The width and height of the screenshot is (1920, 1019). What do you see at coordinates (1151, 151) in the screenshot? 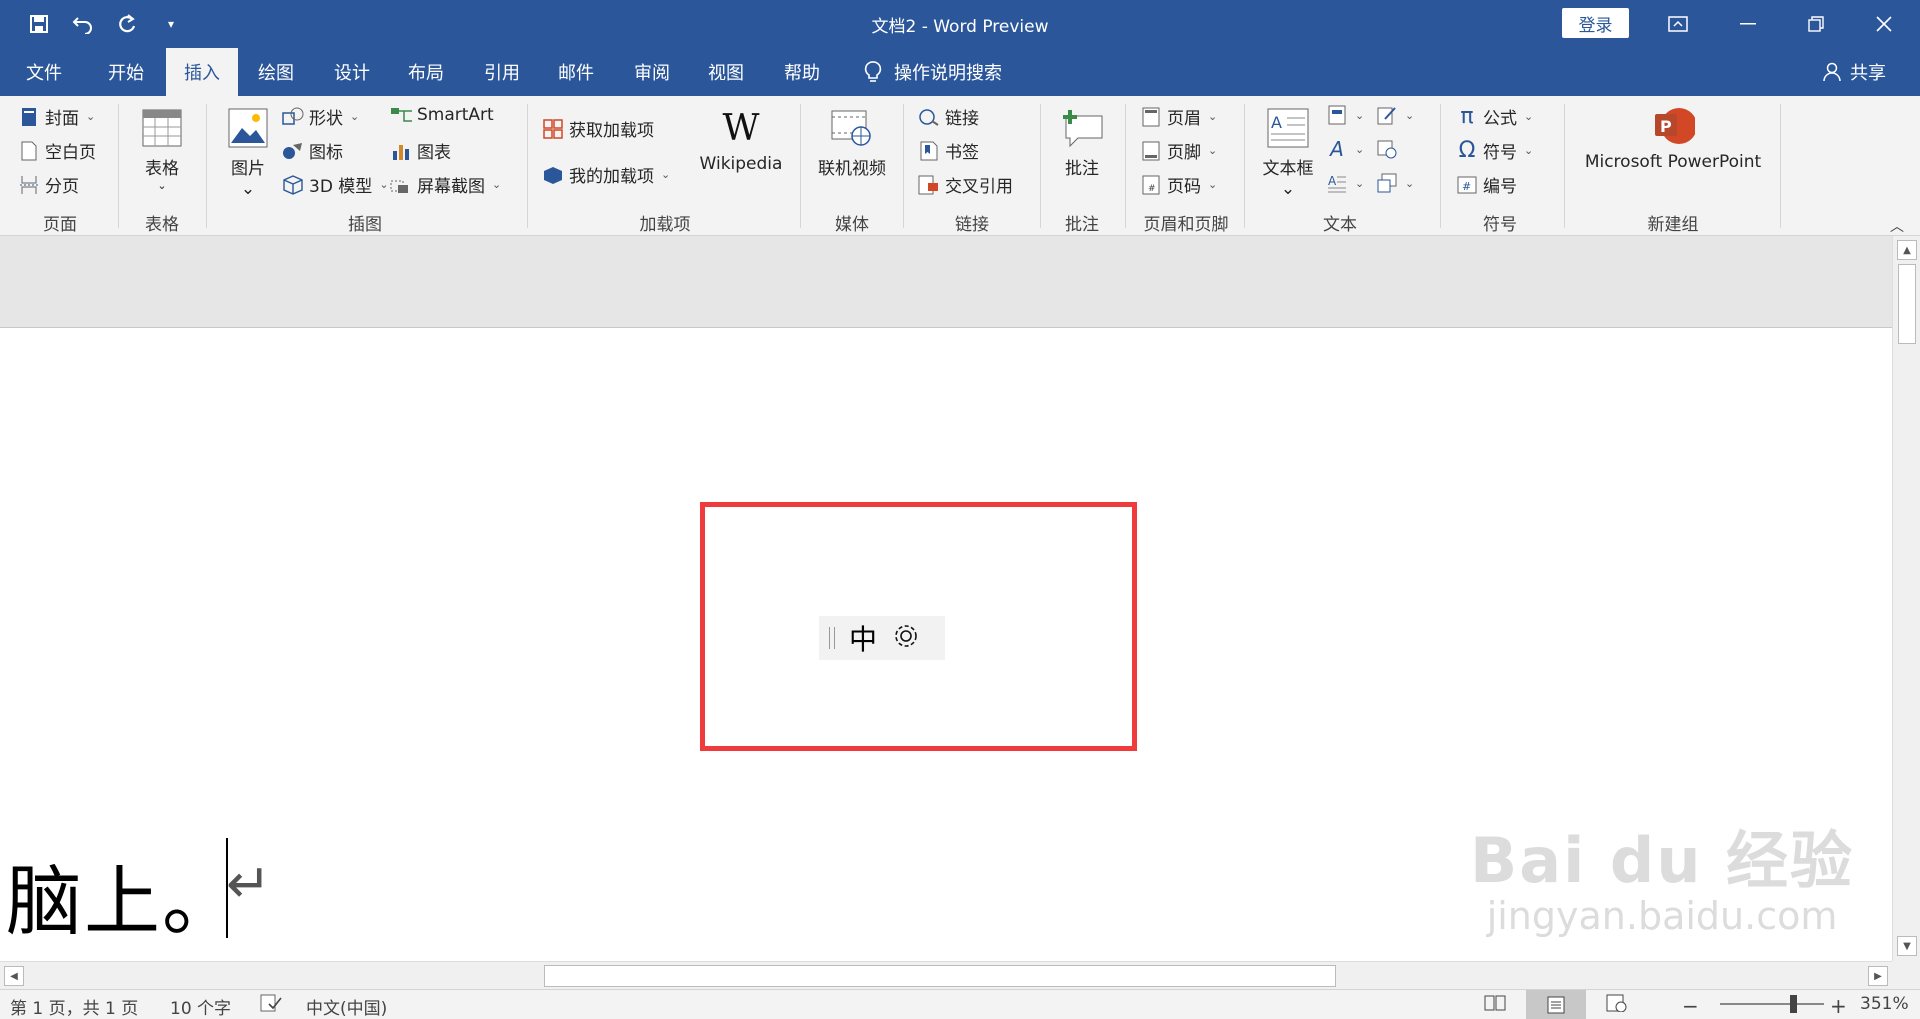
I see `footer-icon` at bounding box center [1151, 151].